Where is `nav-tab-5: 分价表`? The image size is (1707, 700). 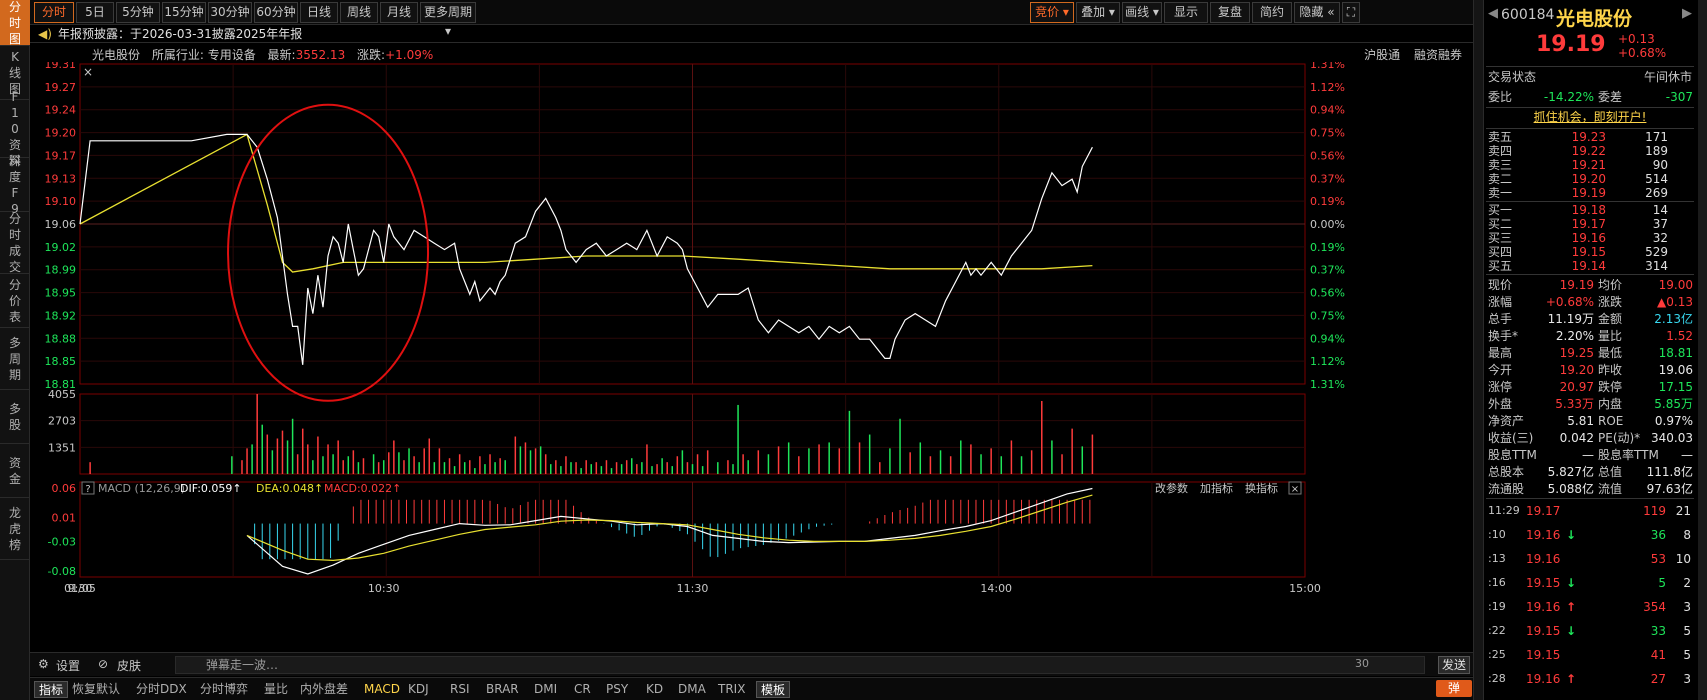 nav-tab-5: 分价表 is located at coordinates (15, 301).